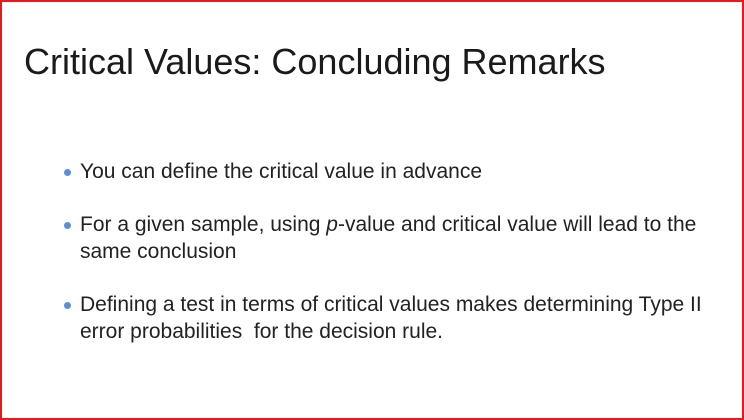 Image resolution: width=744 pixels, height=420 pixels. I want to click on slide-title: Critical Values: Concluding Remarks, so click(315, 61).